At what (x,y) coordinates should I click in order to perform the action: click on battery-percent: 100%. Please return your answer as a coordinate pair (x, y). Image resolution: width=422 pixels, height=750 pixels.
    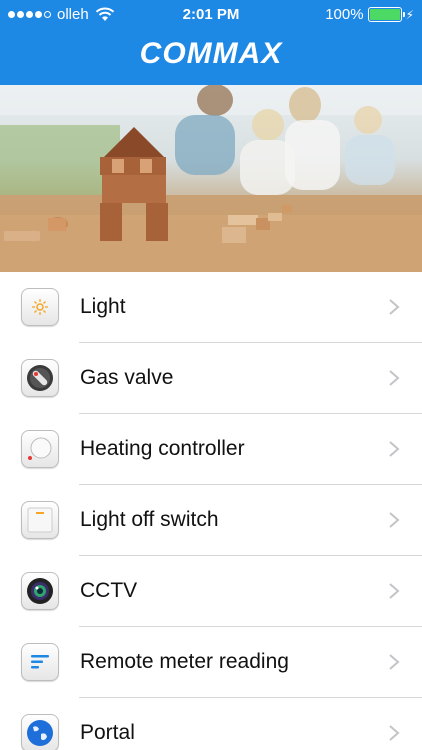
    Looking at the image, I should click on (344, 14).